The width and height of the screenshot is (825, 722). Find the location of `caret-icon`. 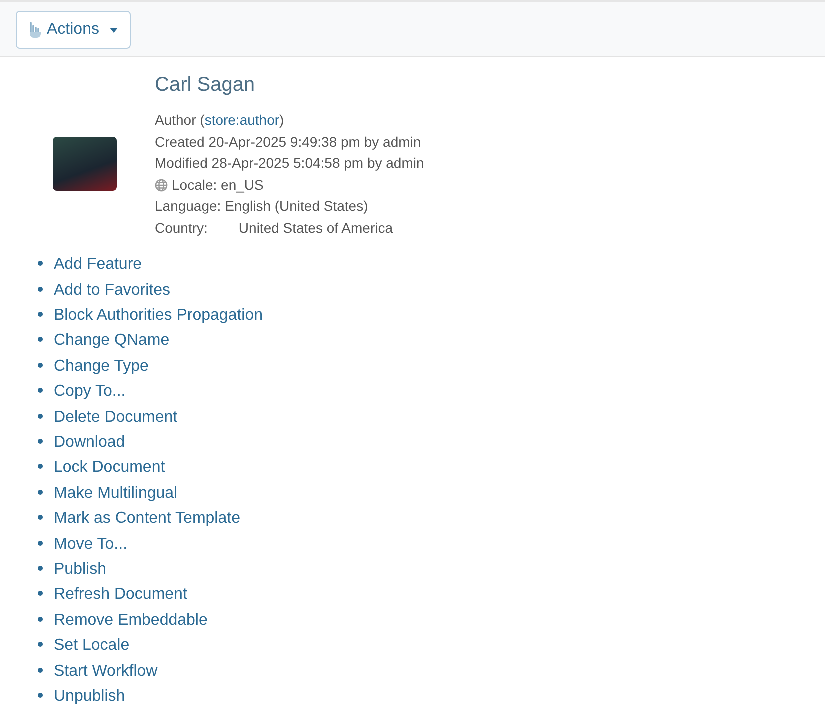

caret-icon is located at coordinates (114, 30).